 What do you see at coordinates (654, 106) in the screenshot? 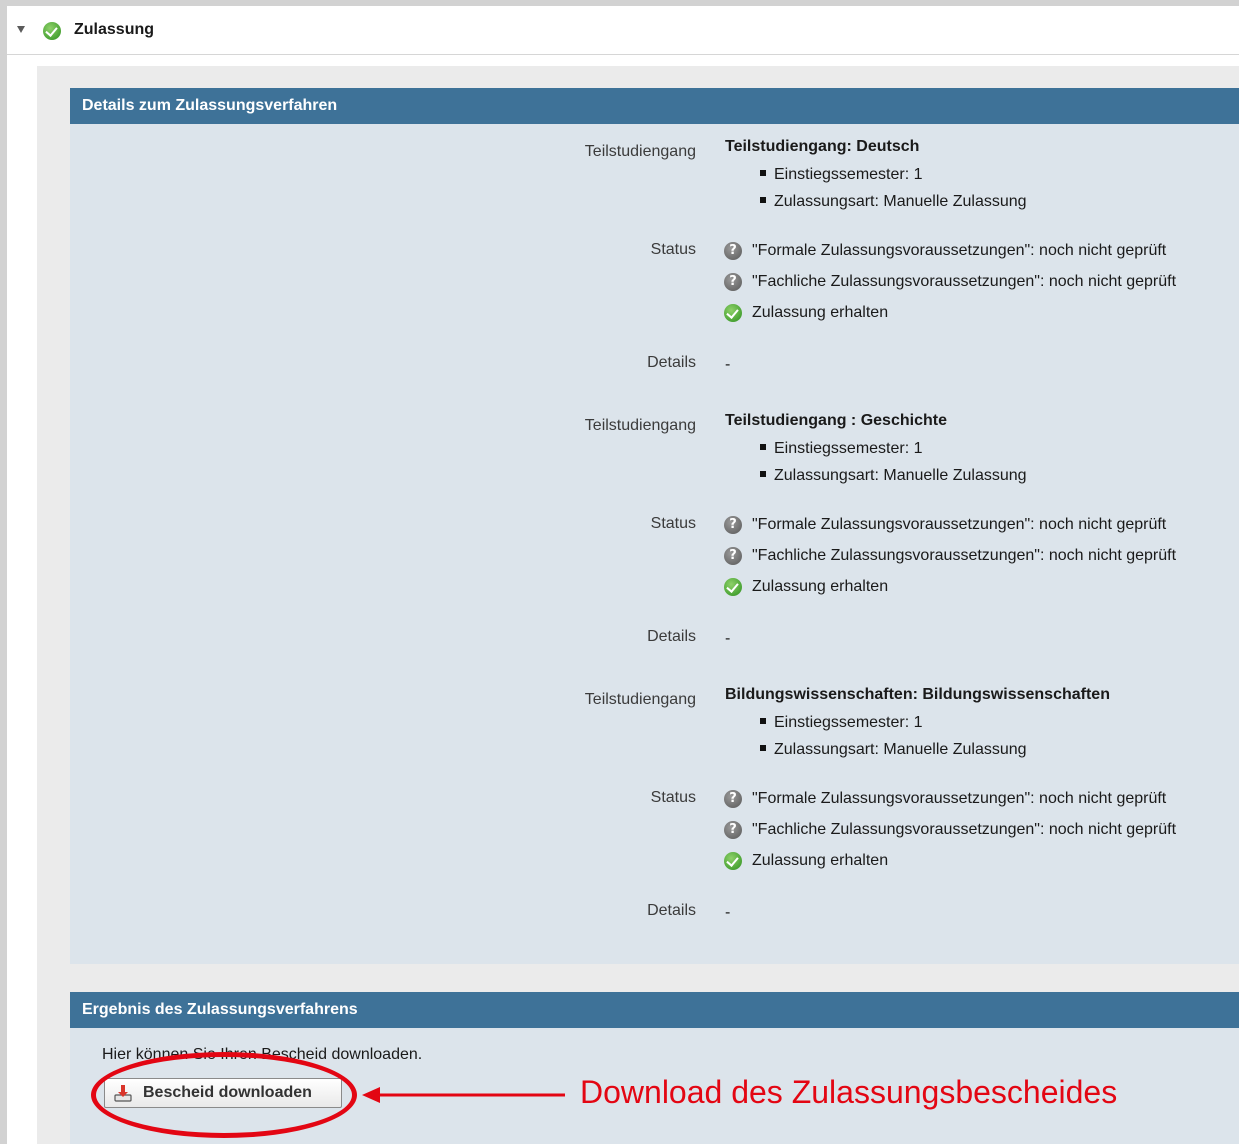
I see `details-panel-header: Details zum Zulassungsverfahren` at bounding box center [654, 106].